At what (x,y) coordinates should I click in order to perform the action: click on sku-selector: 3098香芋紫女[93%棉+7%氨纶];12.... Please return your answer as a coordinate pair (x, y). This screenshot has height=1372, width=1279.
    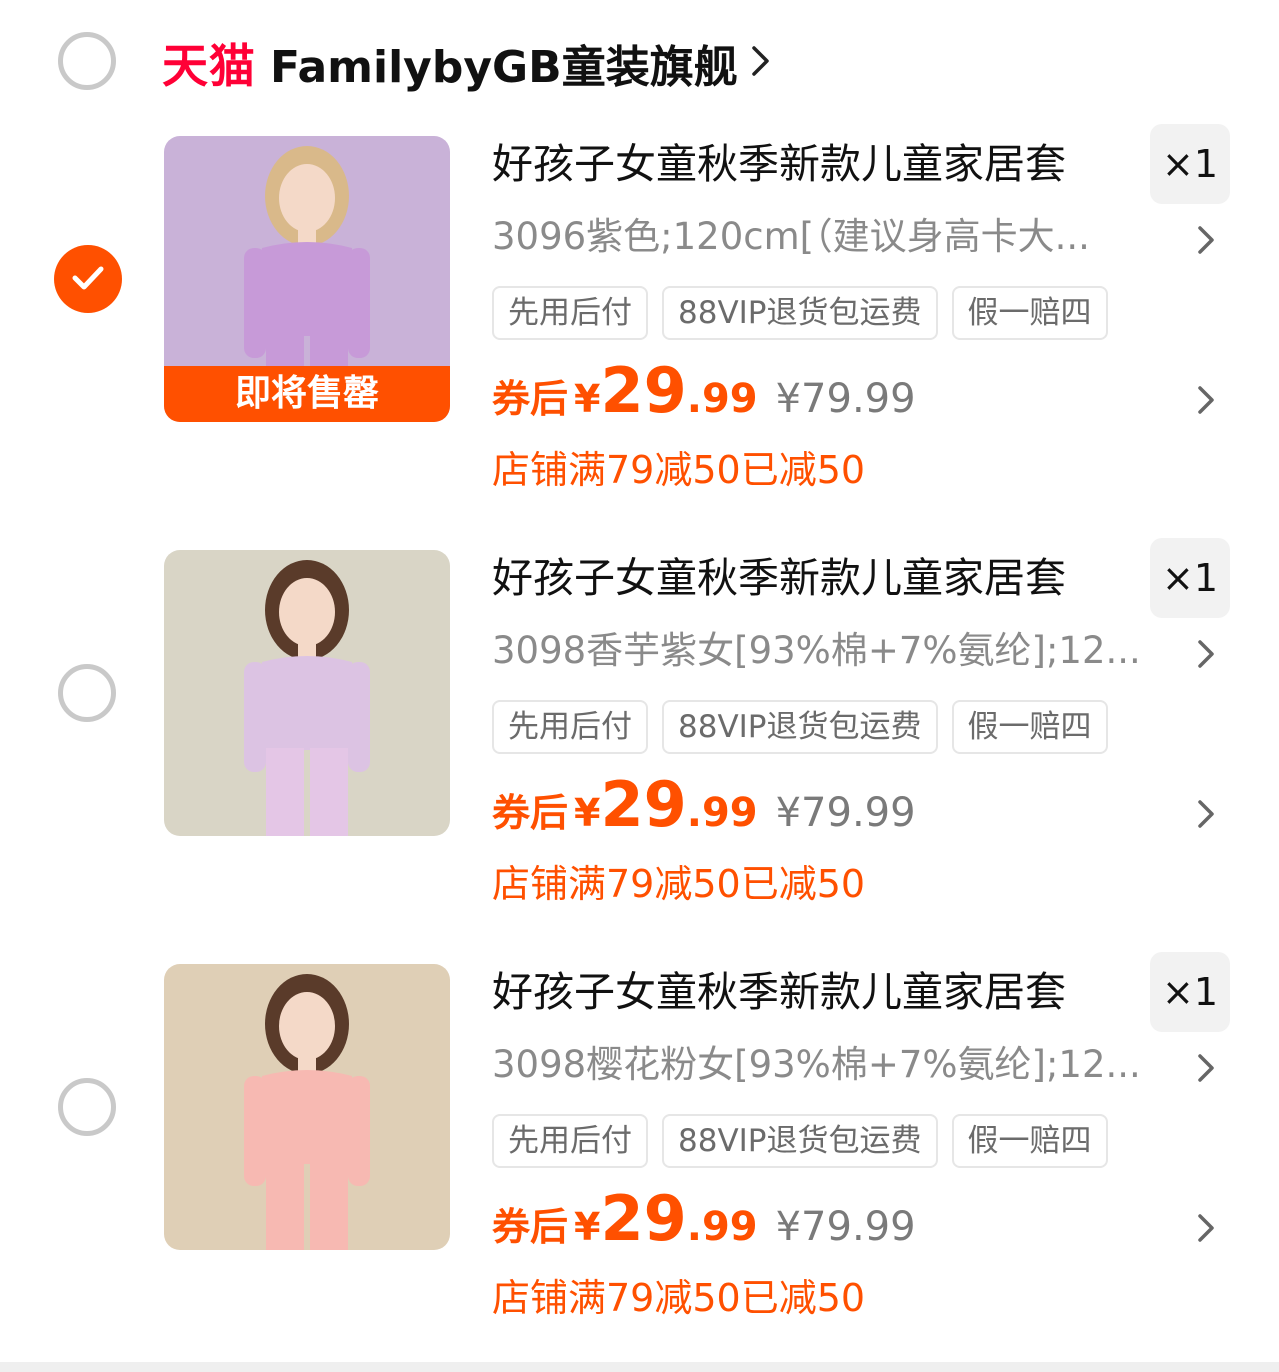
    Looking at the image, I should click on (837, 651).